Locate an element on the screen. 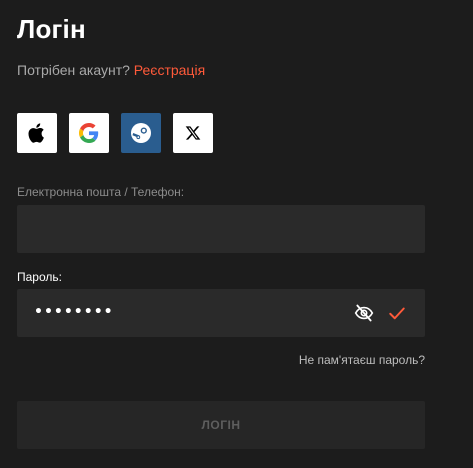 The width and height of the screenshot is (473, 468). signup-line: Потрібен акаунт? Реєстрація is located at coordinates (111, 70).